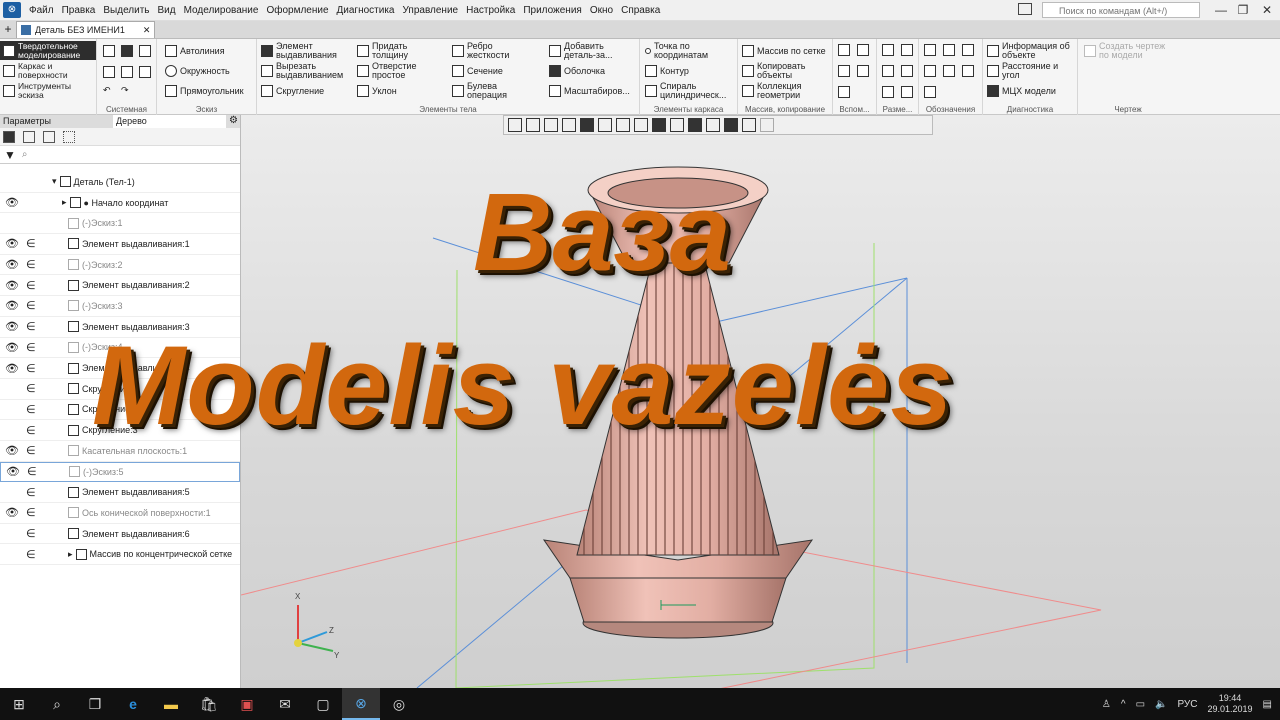 The height and width of the screenshot is (720, 1280). I want to click on tab-parameters: Параметры, so click(56, 121).